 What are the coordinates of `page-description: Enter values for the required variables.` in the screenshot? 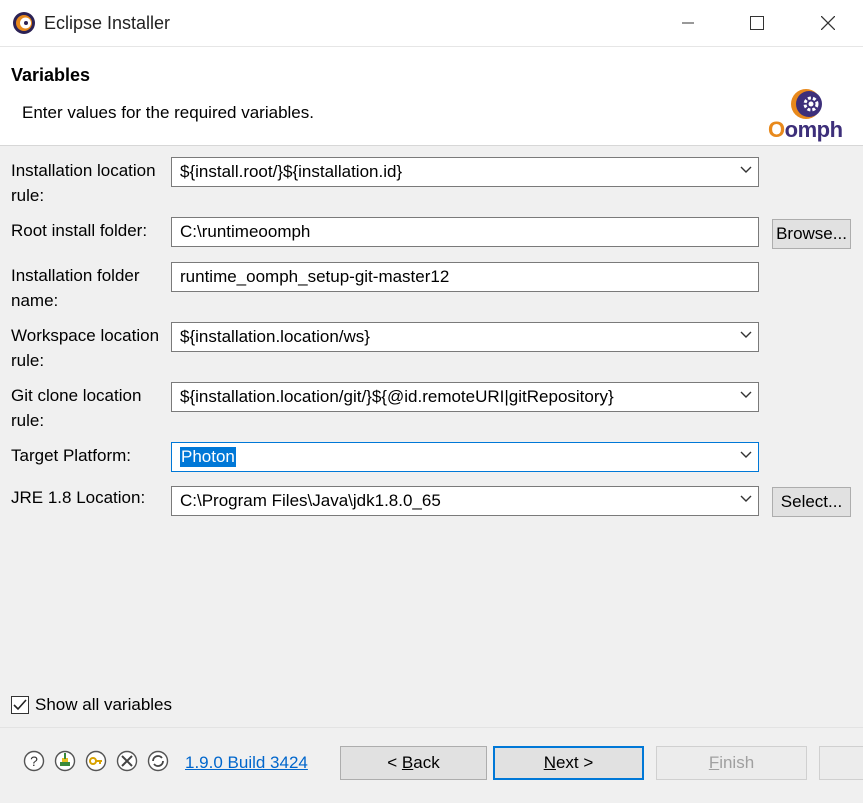 It's located at (168, 112).